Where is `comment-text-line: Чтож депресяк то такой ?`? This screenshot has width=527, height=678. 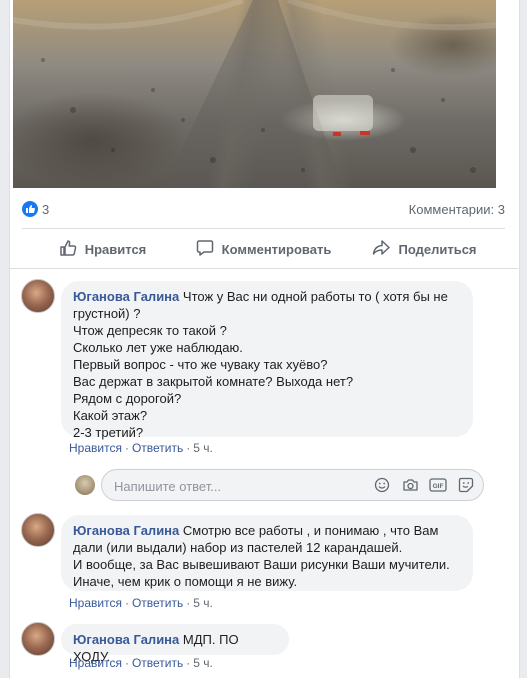
comment-text-line: Чтож депресяк то такой ? is located at coordinates (150, 330).